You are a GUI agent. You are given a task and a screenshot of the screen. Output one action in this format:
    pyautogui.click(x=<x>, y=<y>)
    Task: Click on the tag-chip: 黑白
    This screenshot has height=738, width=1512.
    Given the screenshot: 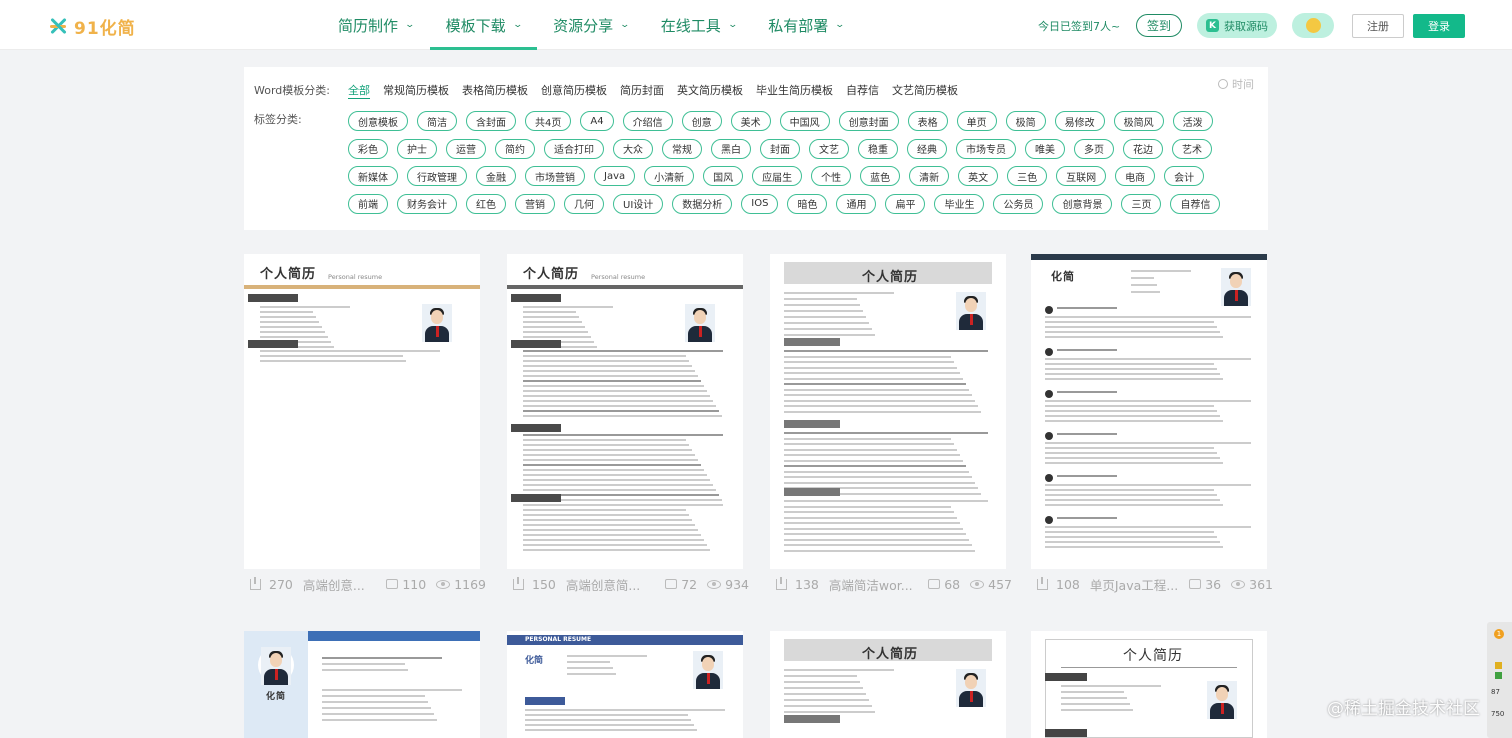 What is the action you would take?
    pyautogui.click(x=731, y=148)
    